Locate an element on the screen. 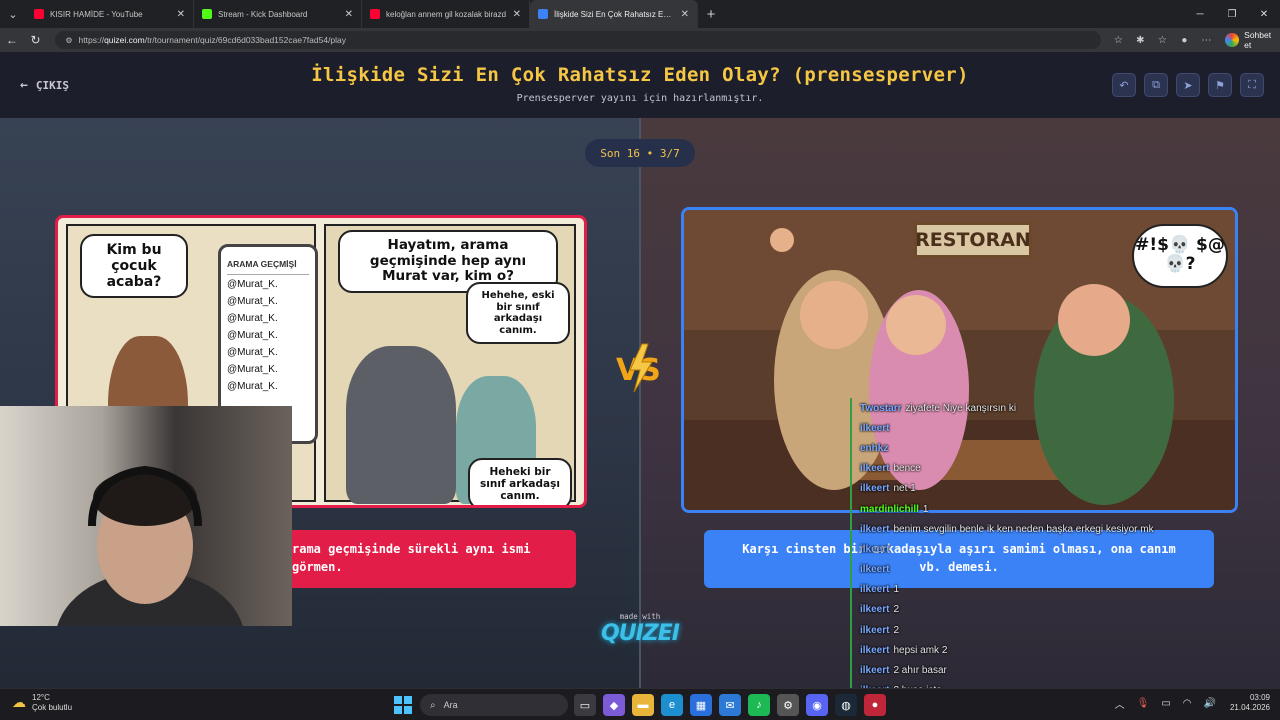  new-tab-button: + is located at coordinates (711, 14).